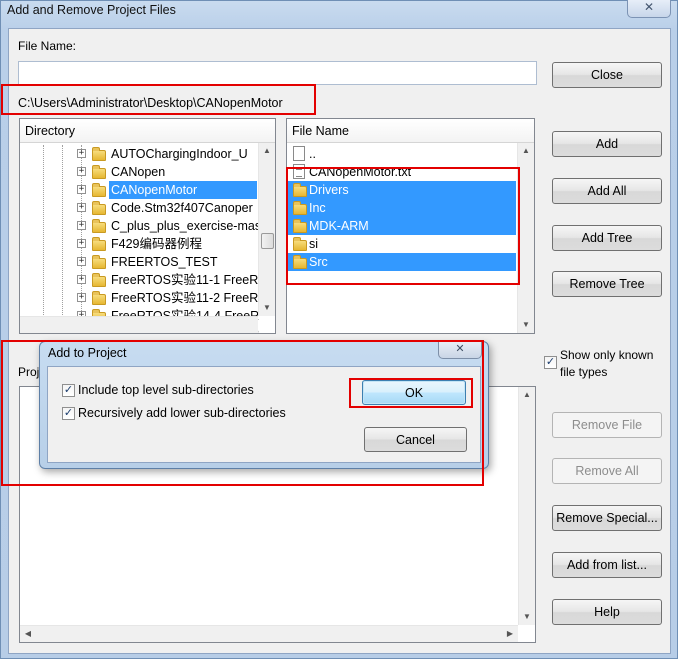  What do you see at coordinates (139, 324) in the screenshot?
I see `directory-hscrollbar` at bounding box center [139, 324].